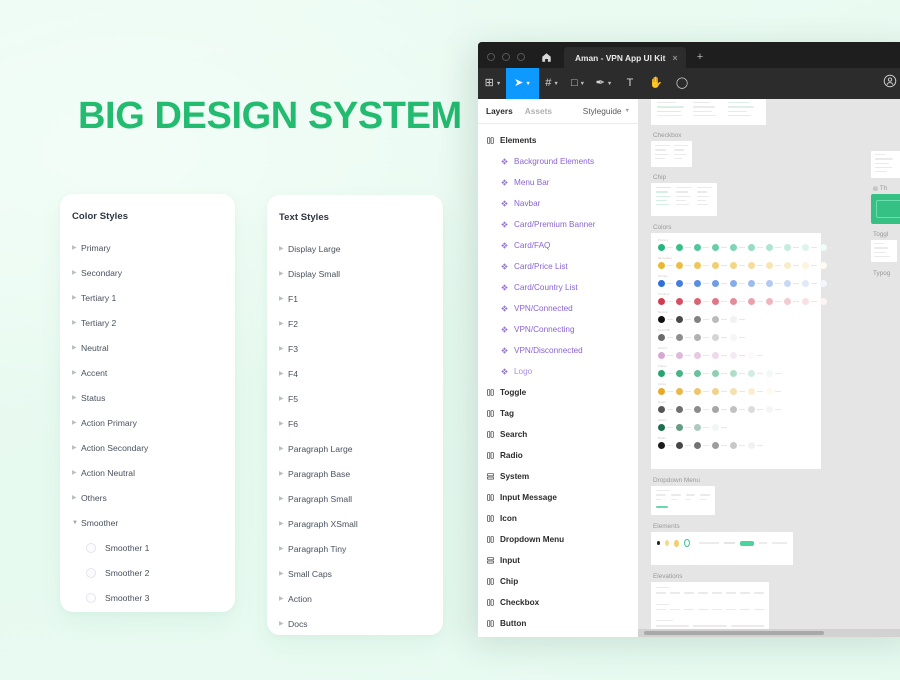 Image resolution: width=900 pixels, height=680 pixels. Describe the element at coordinates (885, 209) in the screenshot. I see `canvas-frame-theme` at that location.